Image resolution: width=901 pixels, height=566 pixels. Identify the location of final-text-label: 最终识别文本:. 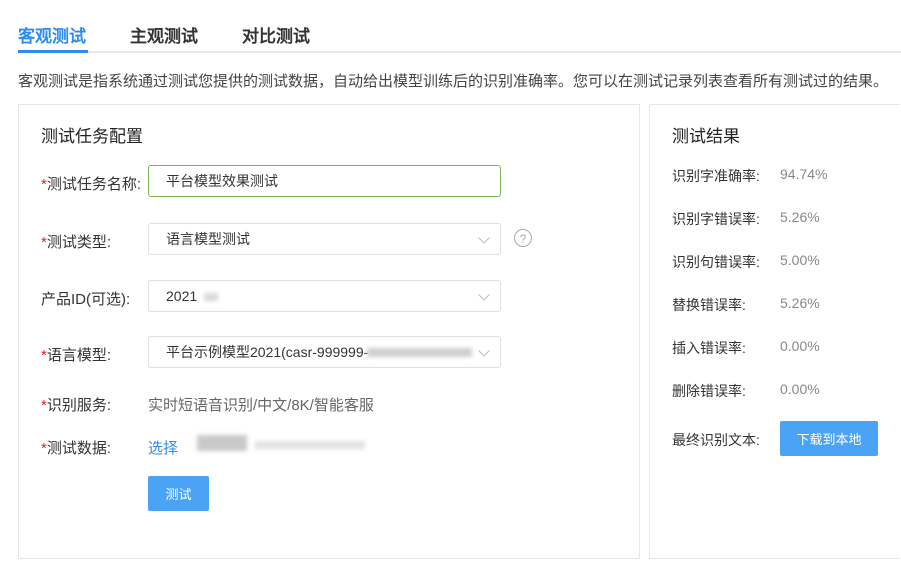
(716, 440).